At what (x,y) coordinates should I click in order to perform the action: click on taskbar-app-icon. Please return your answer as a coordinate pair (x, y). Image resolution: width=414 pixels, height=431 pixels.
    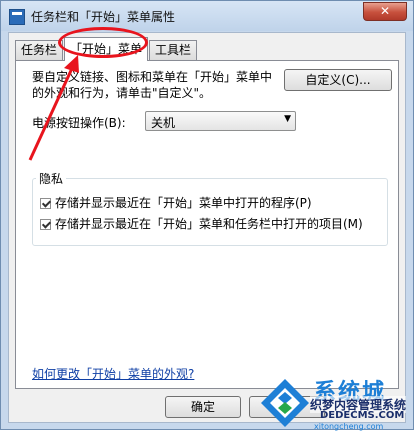
    Looking at the image, I should click on (17, 17).